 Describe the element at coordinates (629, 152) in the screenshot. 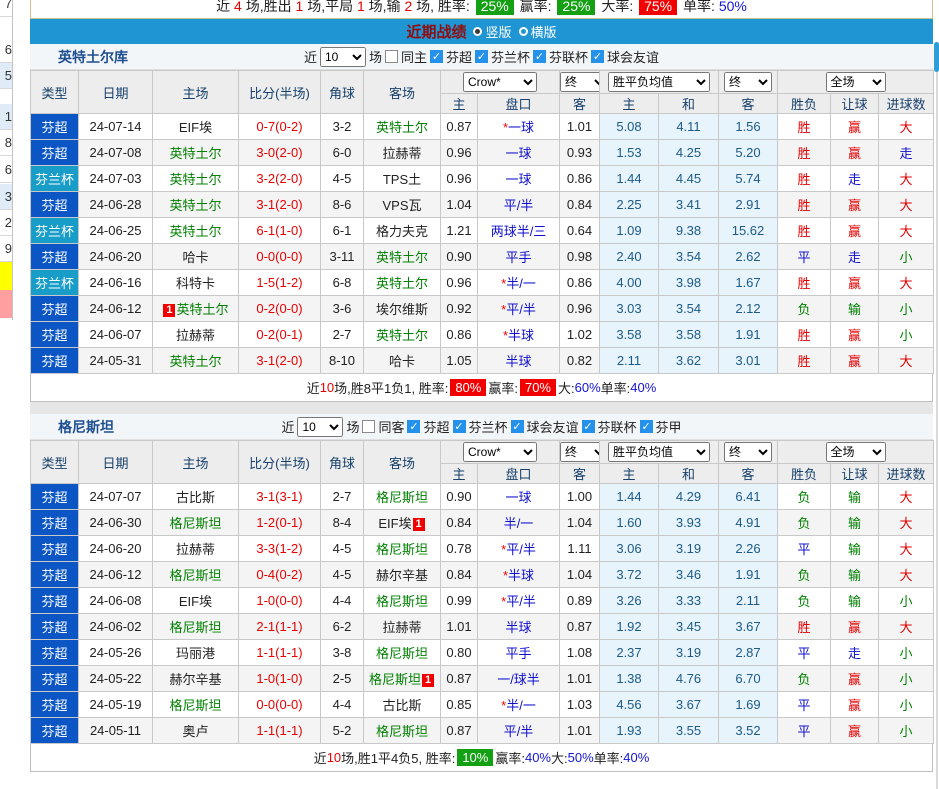

I see `win-odds-cell: 1.53` at that location.